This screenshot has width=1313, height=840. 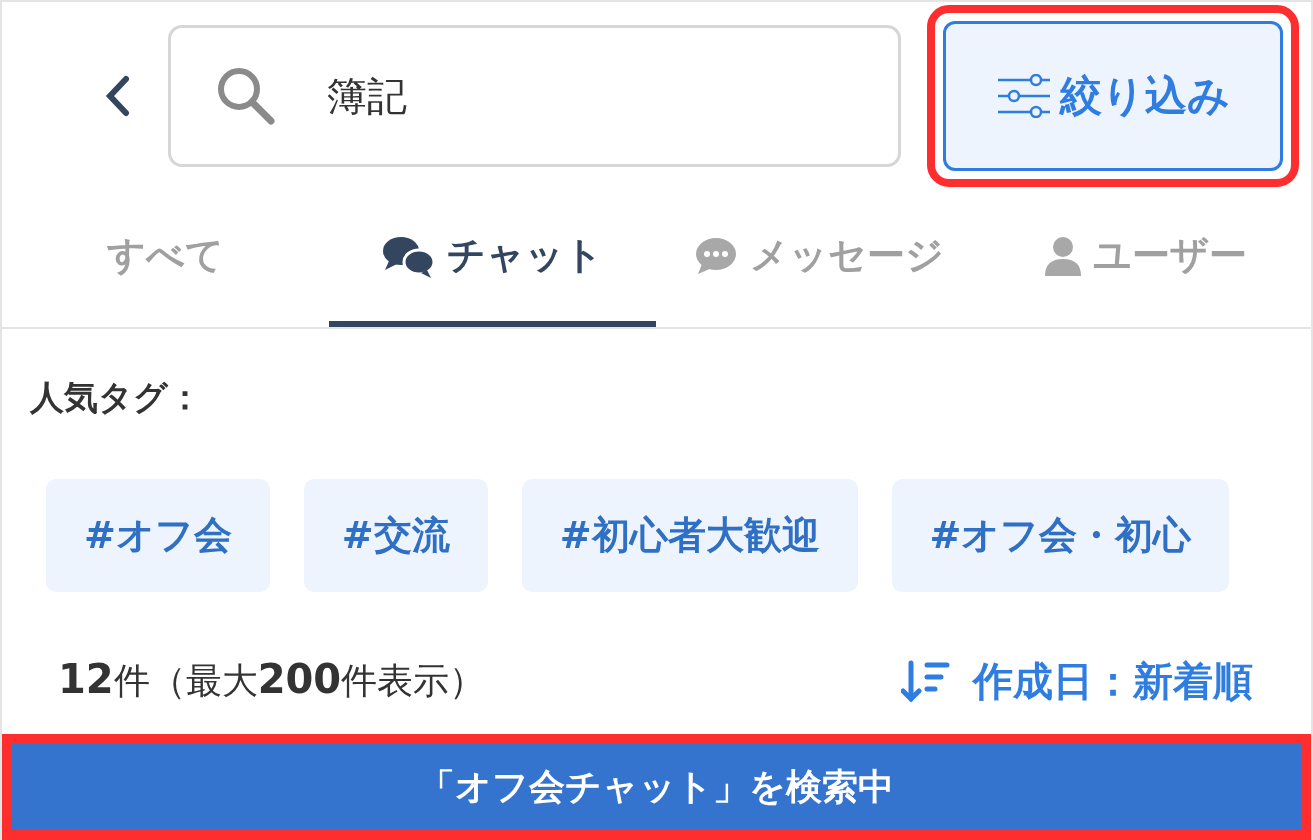 I want to click on tag-chip: #オフ会, so click(x=158, y=535).